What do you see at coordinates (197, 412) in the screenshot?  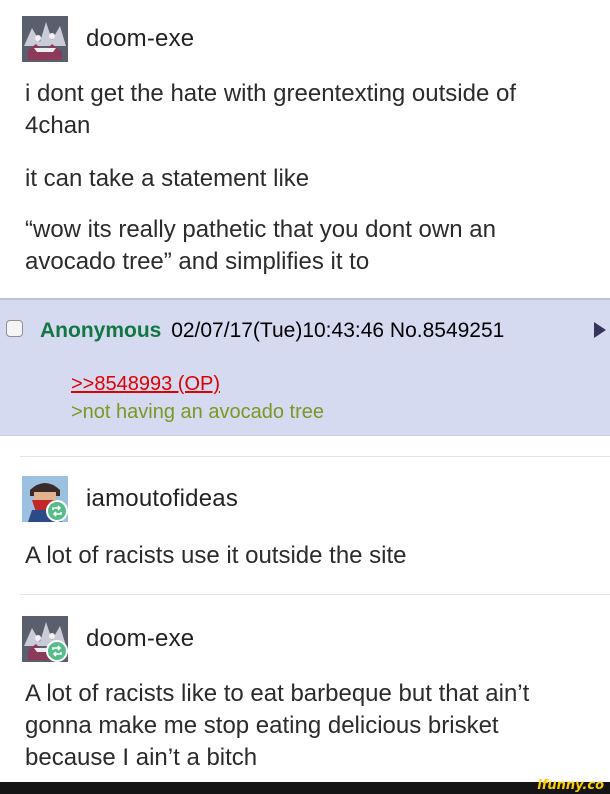 I see `greentext-line: >not having an avocado tree` at bounding box center [197, 412].